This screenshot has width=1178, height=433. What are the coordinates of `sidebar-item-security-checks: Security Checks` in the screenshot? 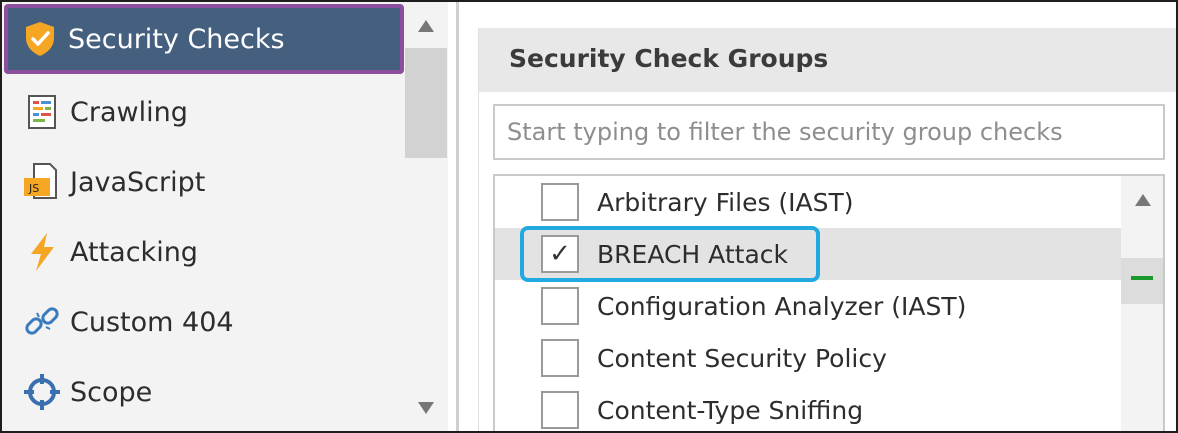 It's located at (204, 39).